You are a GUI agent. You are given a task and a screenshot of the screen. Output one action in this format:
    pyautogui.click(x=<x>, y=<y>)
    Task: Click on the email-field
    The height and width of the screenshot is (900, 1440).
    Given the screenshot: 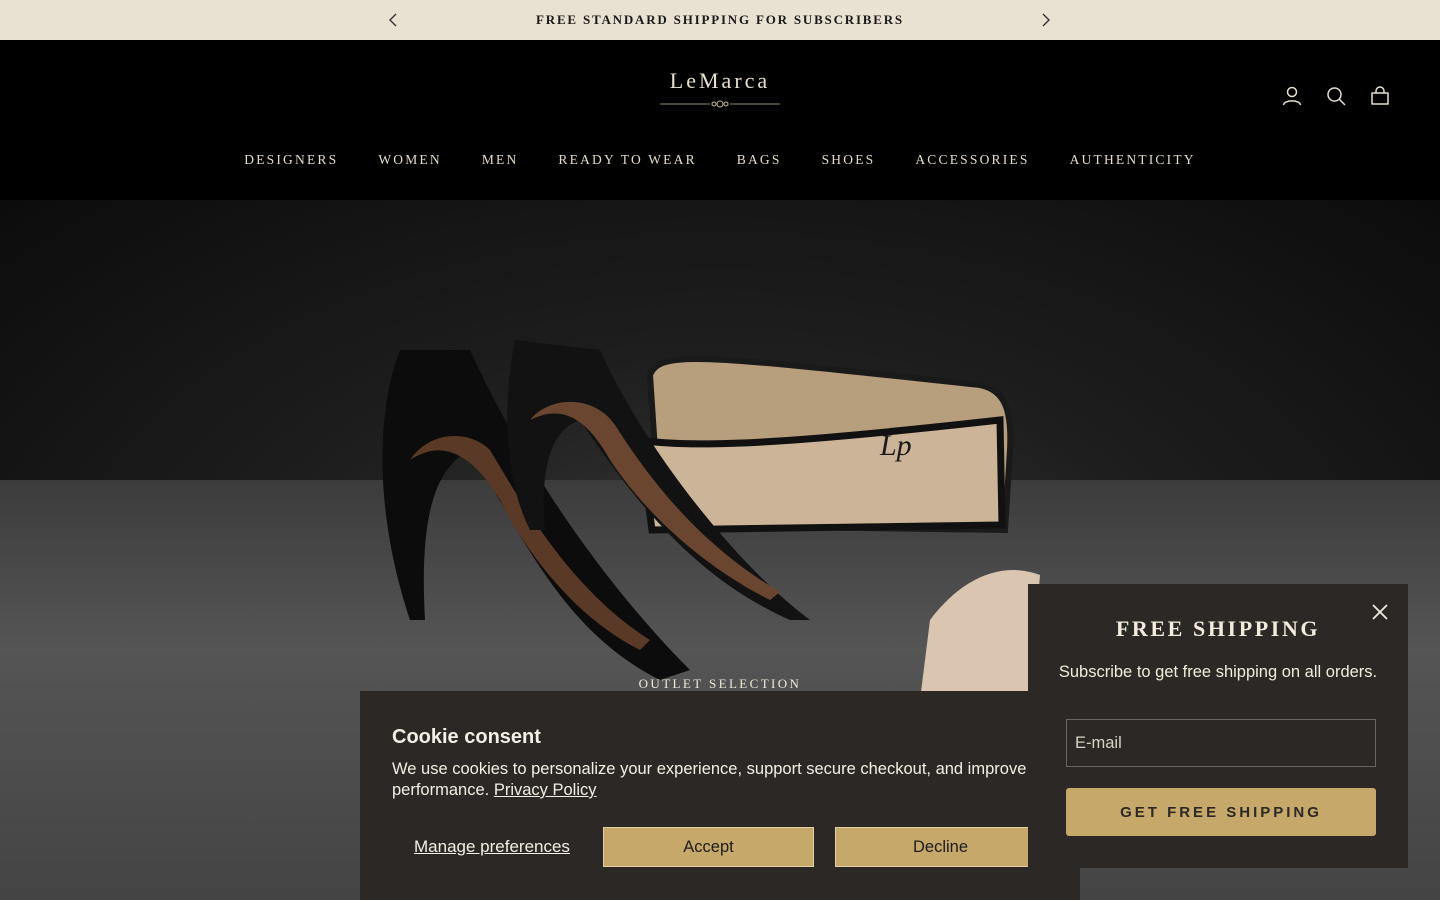 What is the action you would take?
    pyautogui.click(x=1221, y=743)
    